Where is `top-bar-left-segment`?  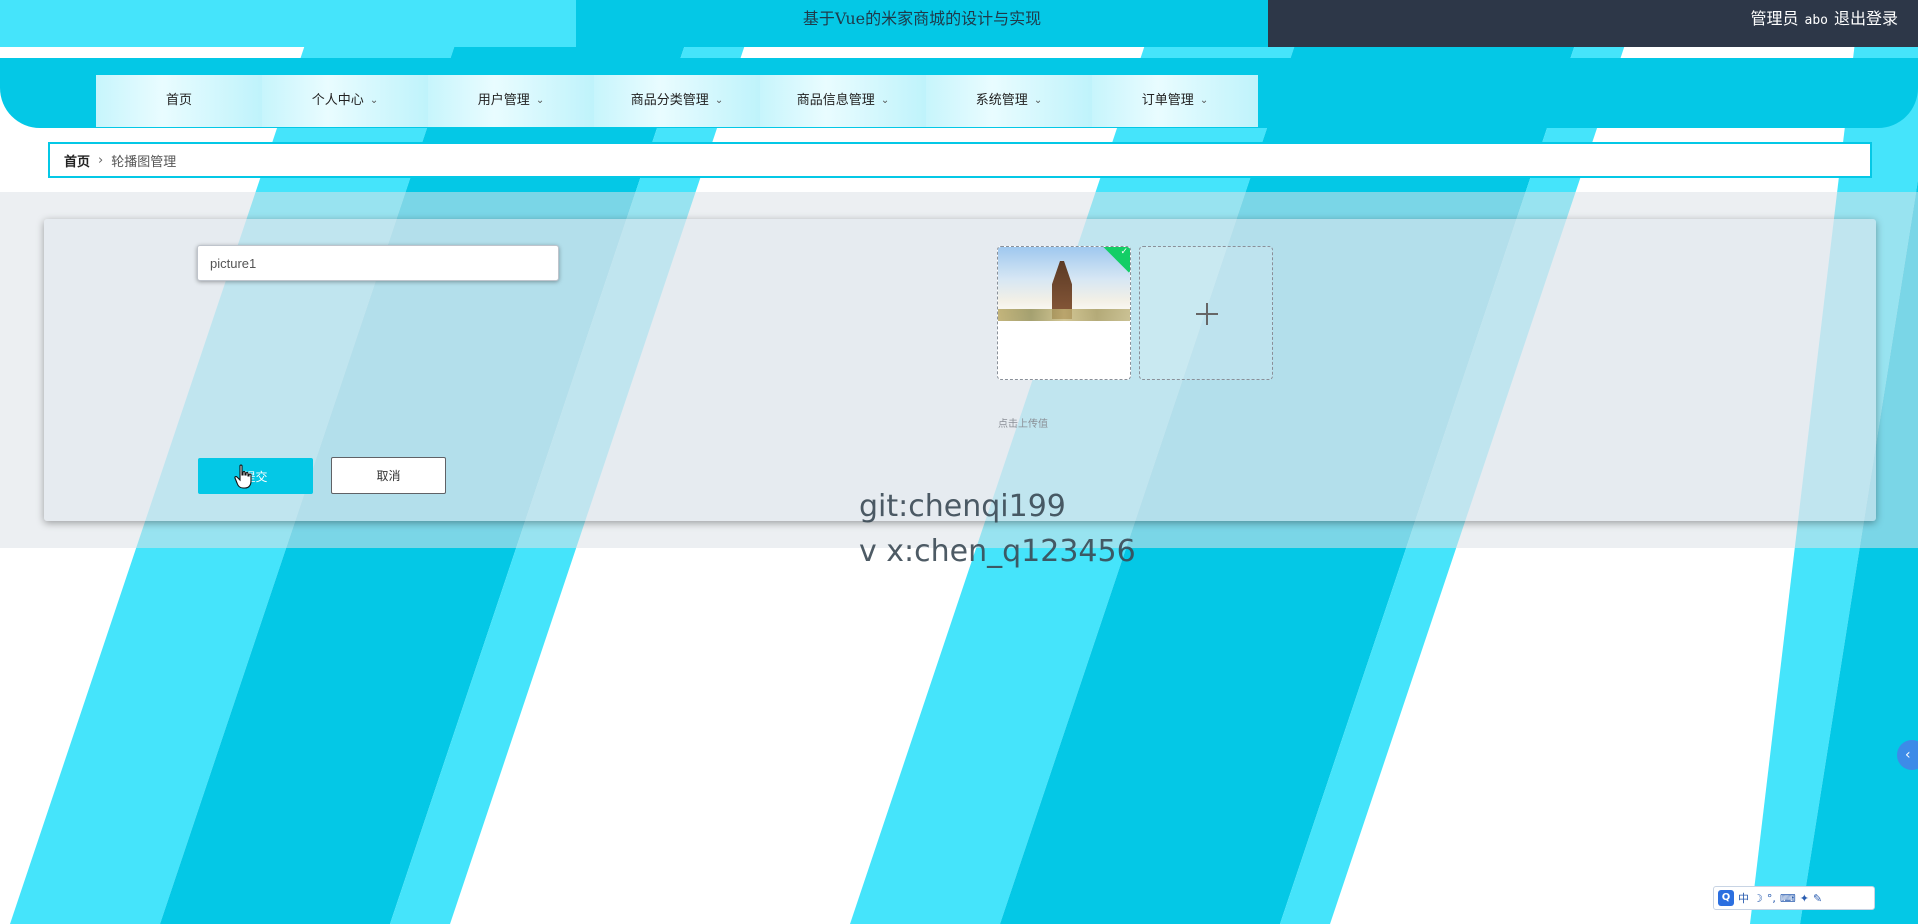 top-bar-left-segment is located at coordinates (288, 23).